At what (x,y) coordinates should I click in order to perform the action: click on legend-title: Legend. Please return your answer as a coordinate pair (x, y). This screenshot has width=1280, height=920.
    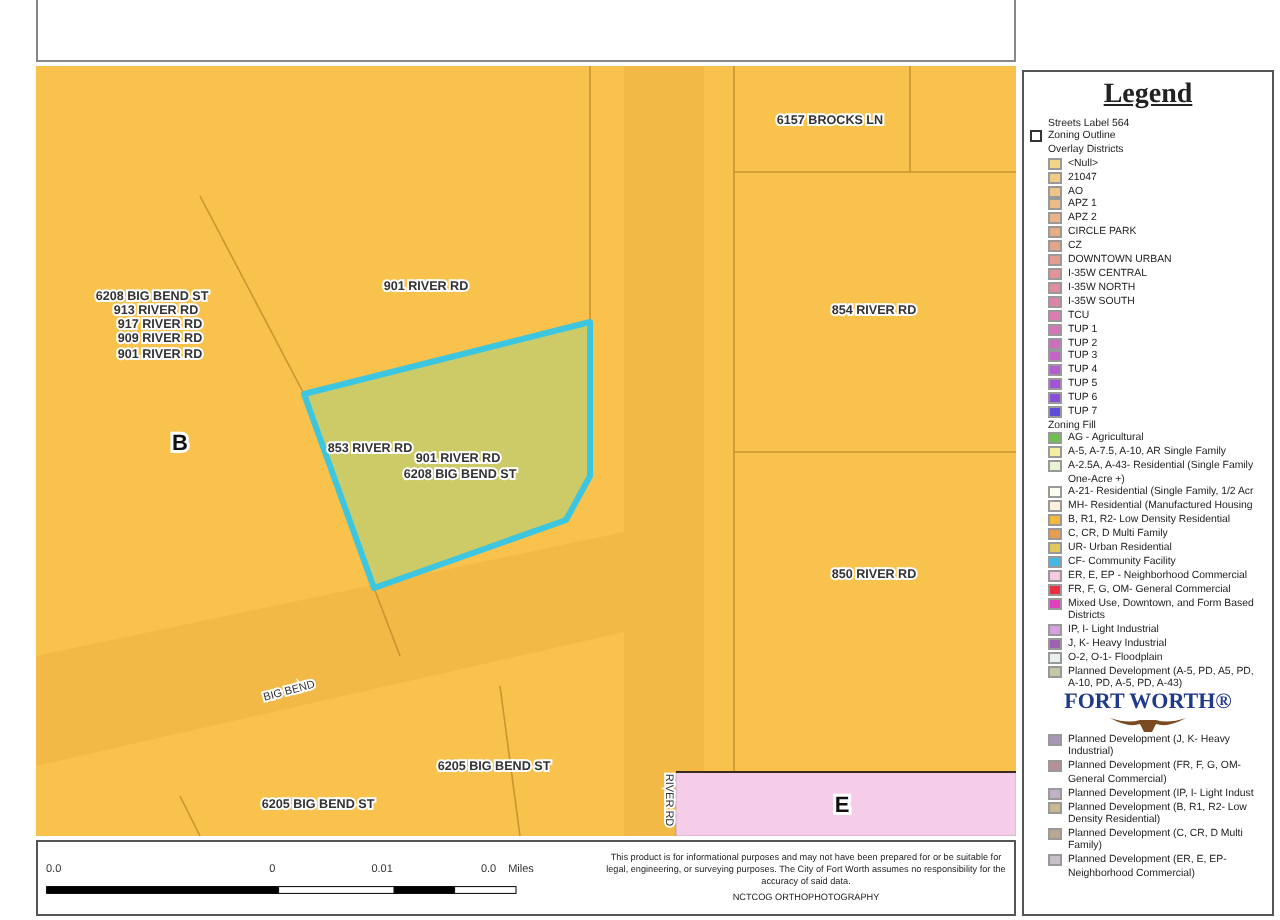
    Looking at the image, I should click on (1148, 96).